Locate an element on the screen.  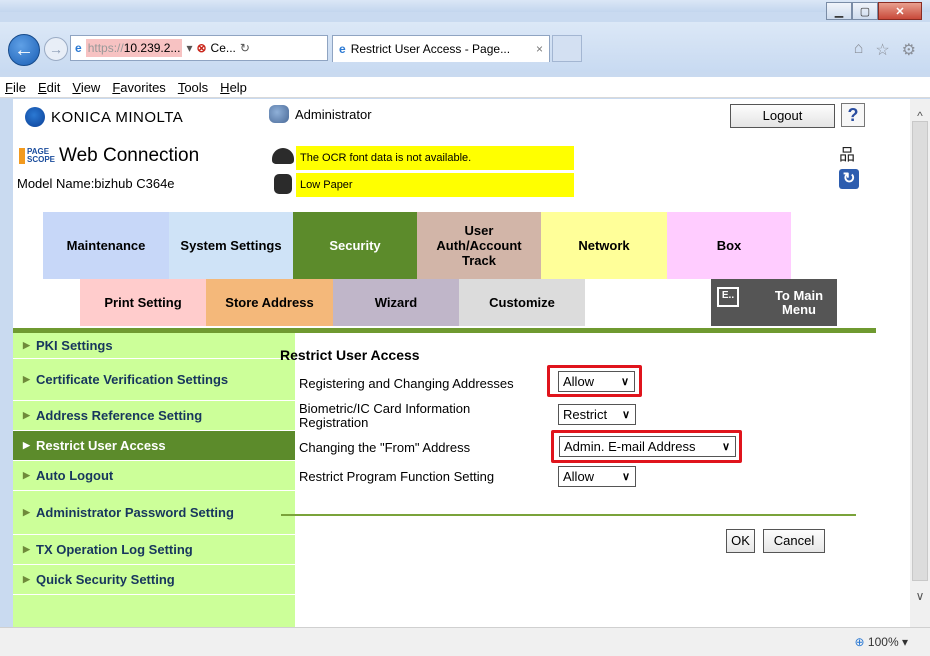
menu-help: Help is located at coordinates (233, 87).